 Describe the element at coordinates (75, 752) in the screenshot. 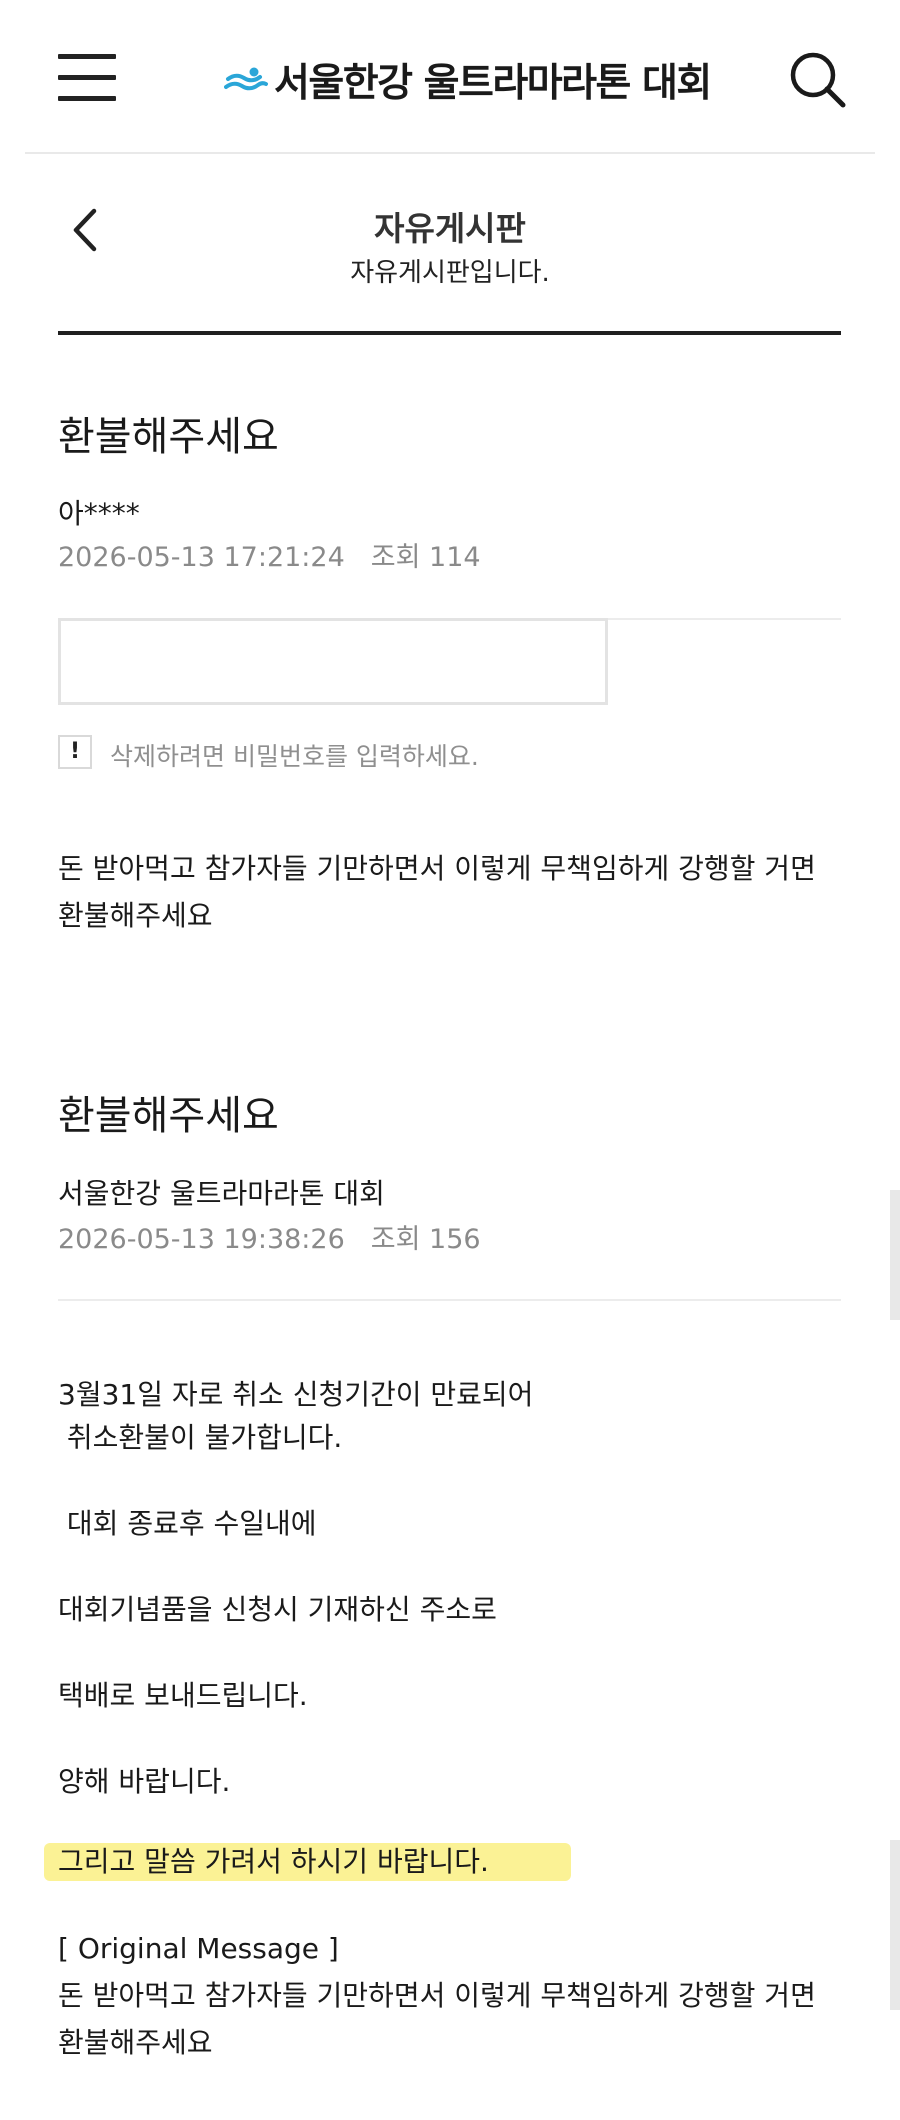

I see `exclamation-icon: !` at that location.